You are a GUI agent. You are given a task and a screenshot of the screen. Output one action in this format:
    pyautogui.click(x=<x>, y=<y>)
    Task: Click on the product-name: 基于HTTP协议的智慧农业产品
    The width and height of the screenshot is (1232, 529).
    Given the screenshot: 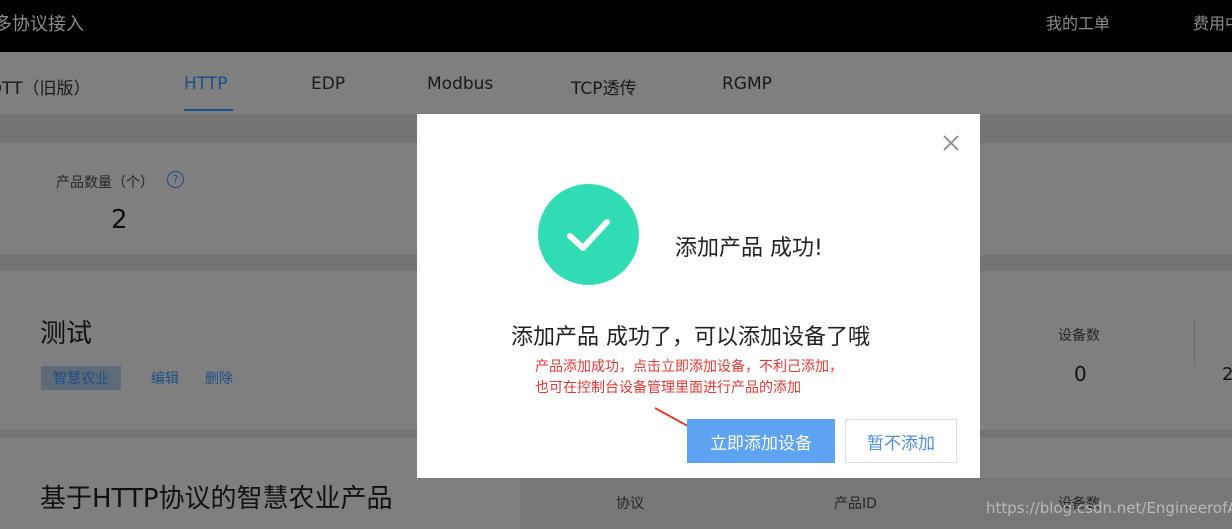 What is the action you would take?
    pyautogui.click(x=216, y=496)
    